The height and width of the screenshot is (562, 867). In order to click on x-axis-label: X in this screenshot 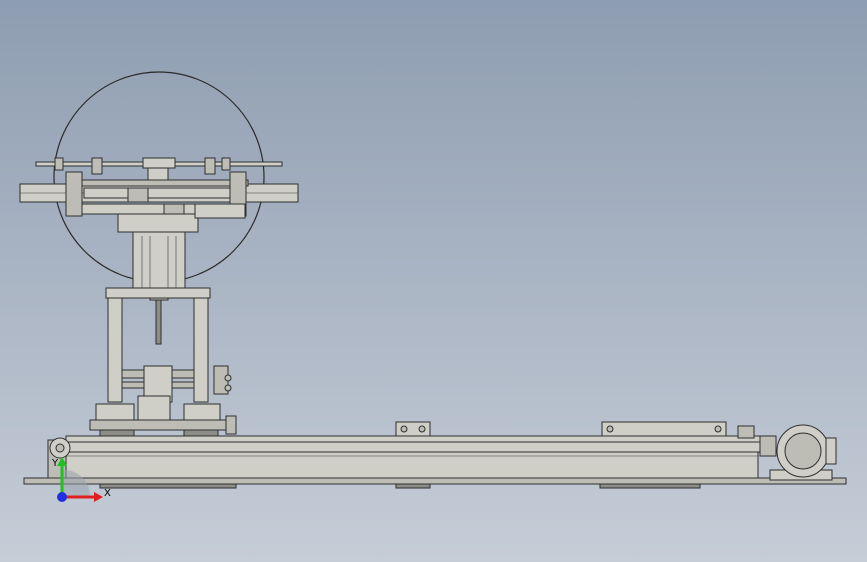, I will do `click(107, 493)`.